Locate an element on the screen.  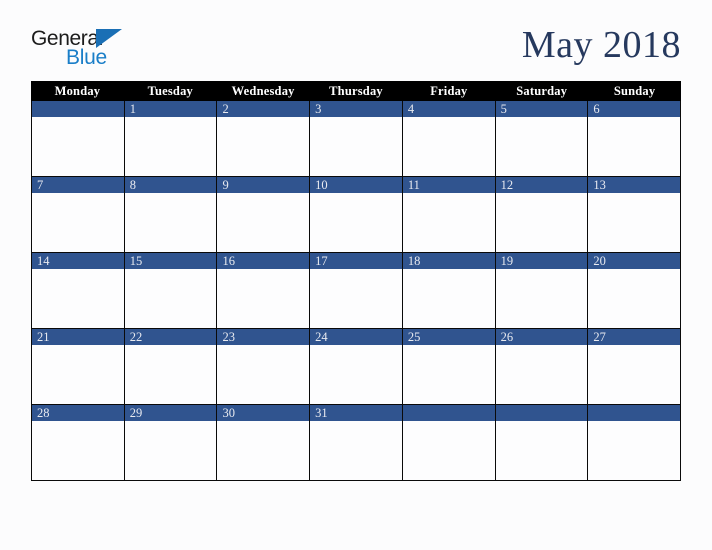
day-number-band: 14 is located at coordinates (78, 261).